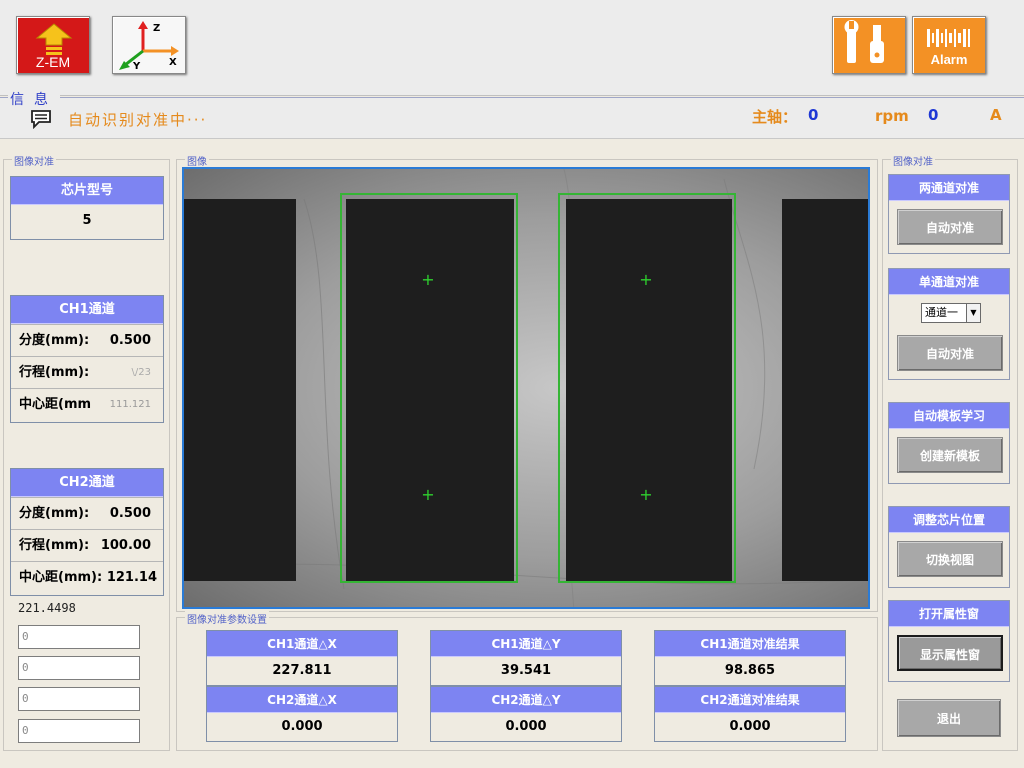  Describe the element at coordinates (130, 340) in the screenshot. I see `ch1-index-value: 0.500` at that location.